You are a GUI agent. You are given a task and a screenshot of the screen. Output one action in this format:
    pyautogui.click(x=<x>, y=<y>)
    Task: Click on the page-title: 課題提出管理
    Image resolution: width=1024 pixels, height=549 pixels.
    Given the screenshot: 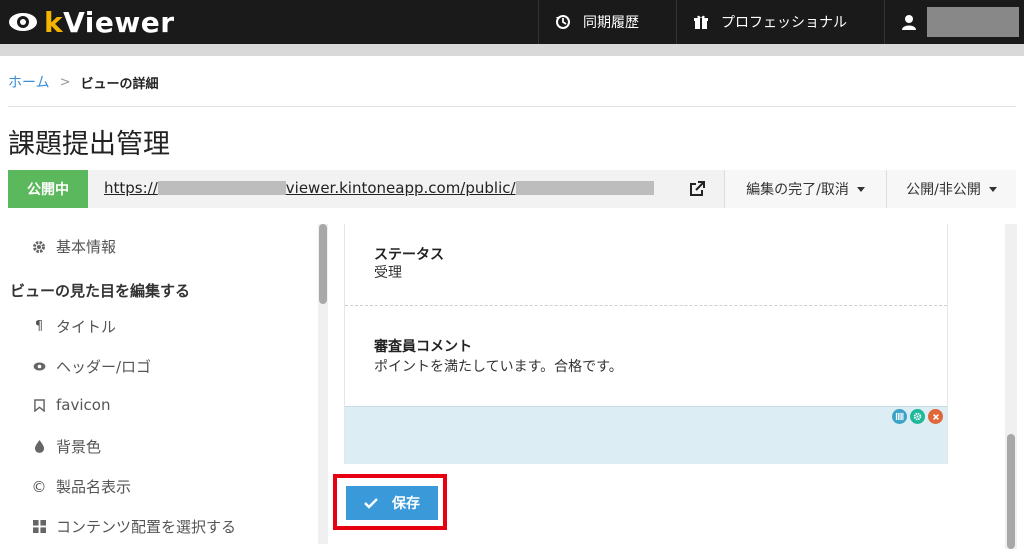 What is the action you would take?
    pyautogui.click(x=89, y=144)
    